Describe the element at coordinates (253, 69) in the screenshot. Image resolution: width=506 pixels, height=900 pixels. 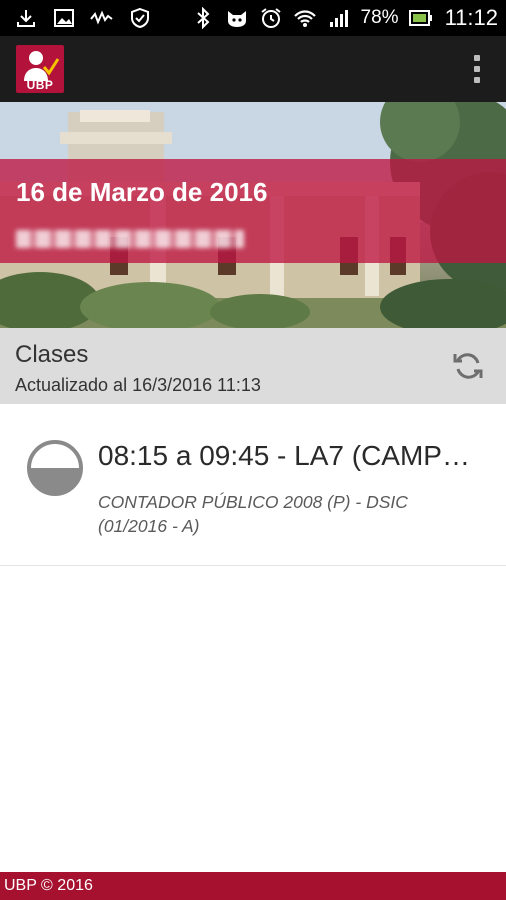
I see `app-bar: UBP` at that location.